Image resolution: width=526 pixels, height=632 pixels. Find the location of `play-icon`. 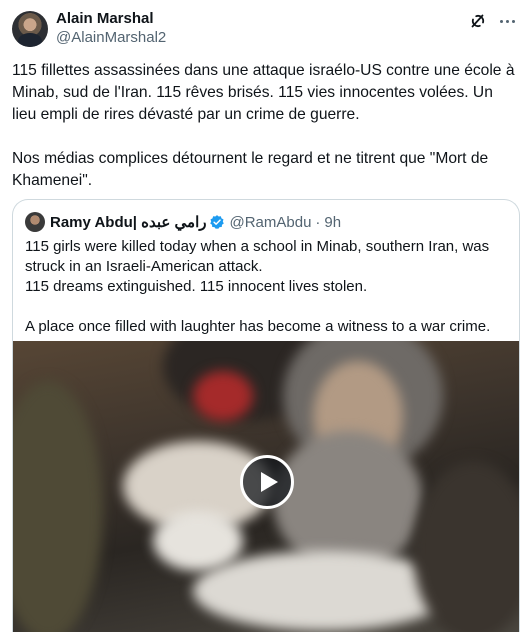

play-icon is located at coordinates (269, 482).